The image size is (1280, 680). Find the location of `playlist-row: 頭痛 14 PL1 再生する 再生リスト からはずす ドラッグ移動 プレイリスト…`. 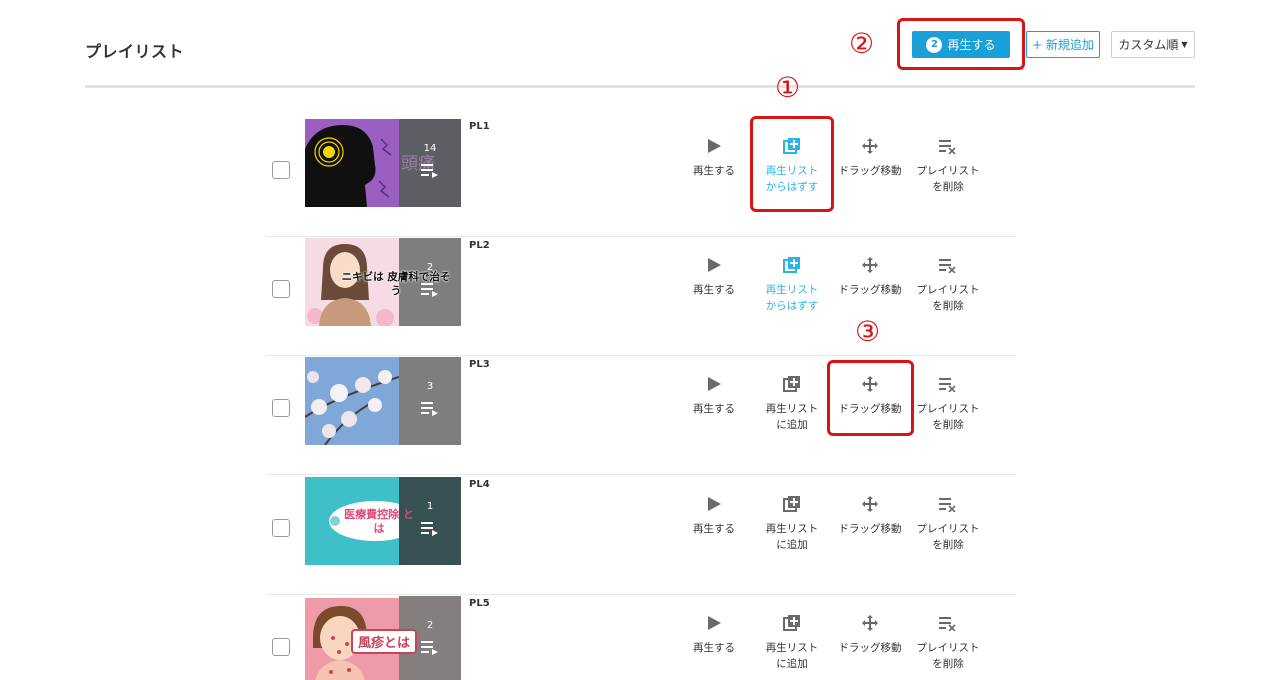

playlist-row: 頭痛 14 PL1 再生する 再生リスト からはずす ドラッグ移動 プレイリスト… is located at coordinates (641, 178).